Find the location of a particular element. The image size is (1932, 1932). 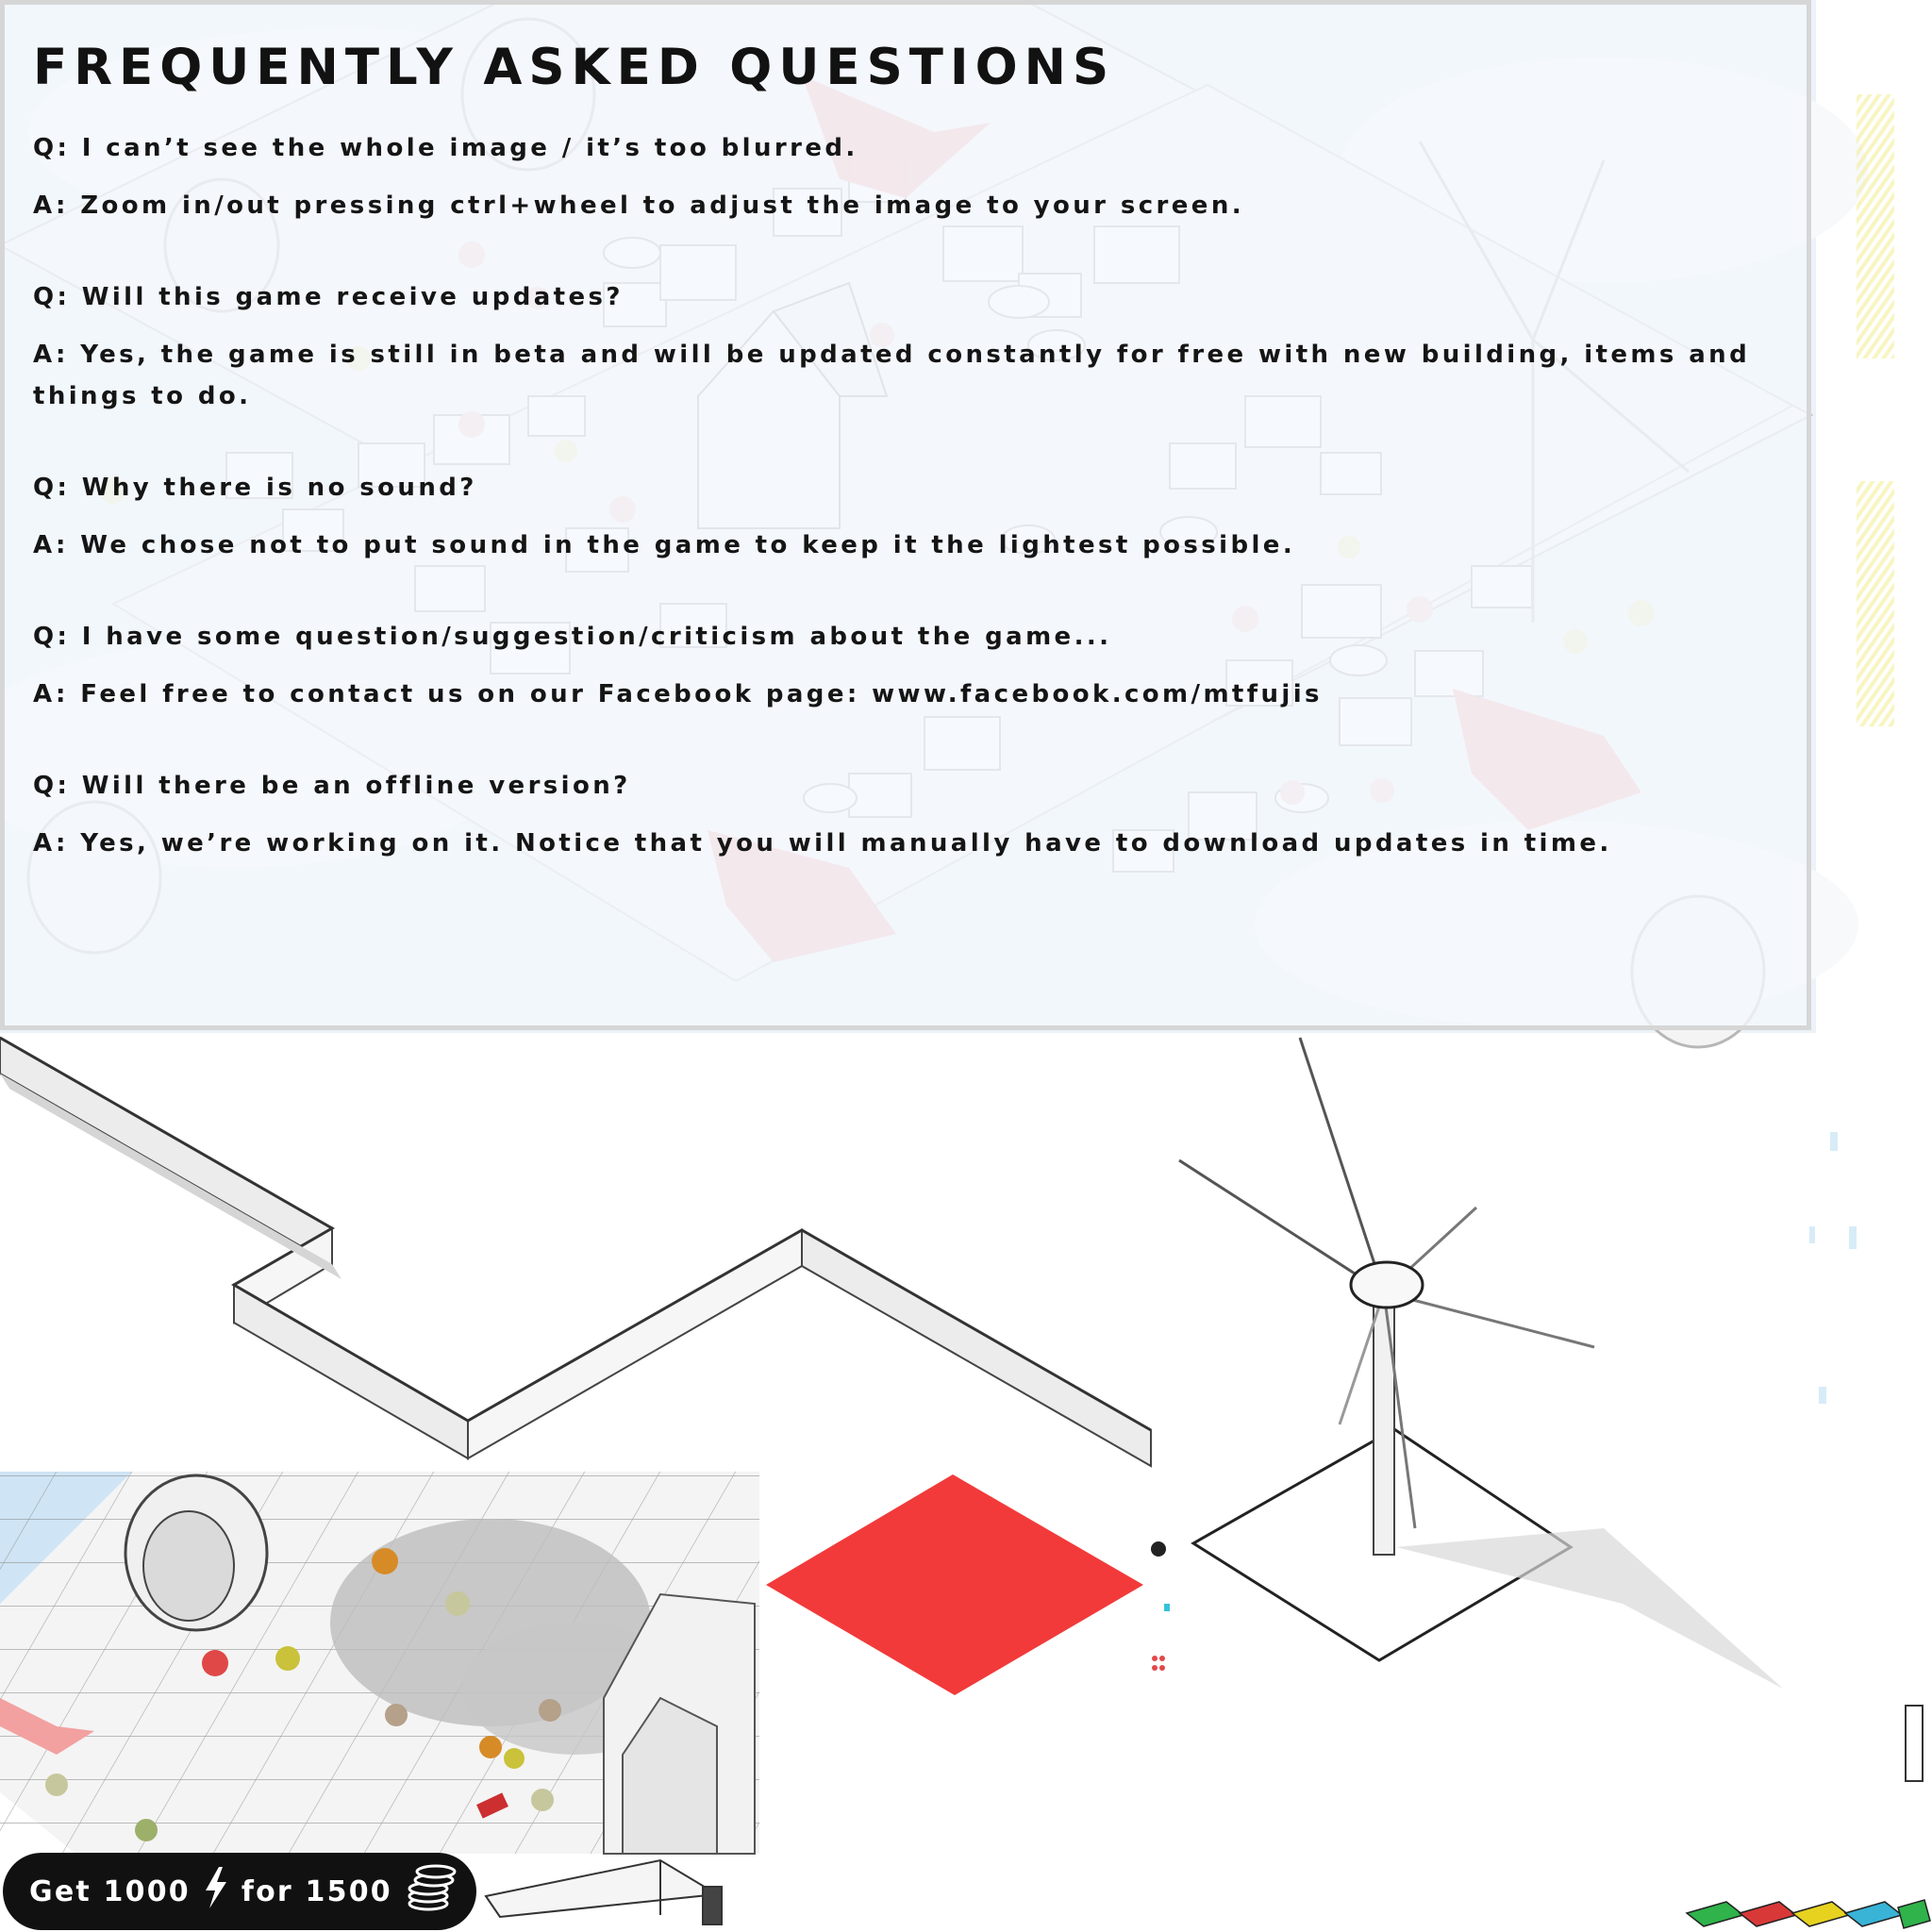

lightning-bolt-icon is located at coordinates (216, 1892).